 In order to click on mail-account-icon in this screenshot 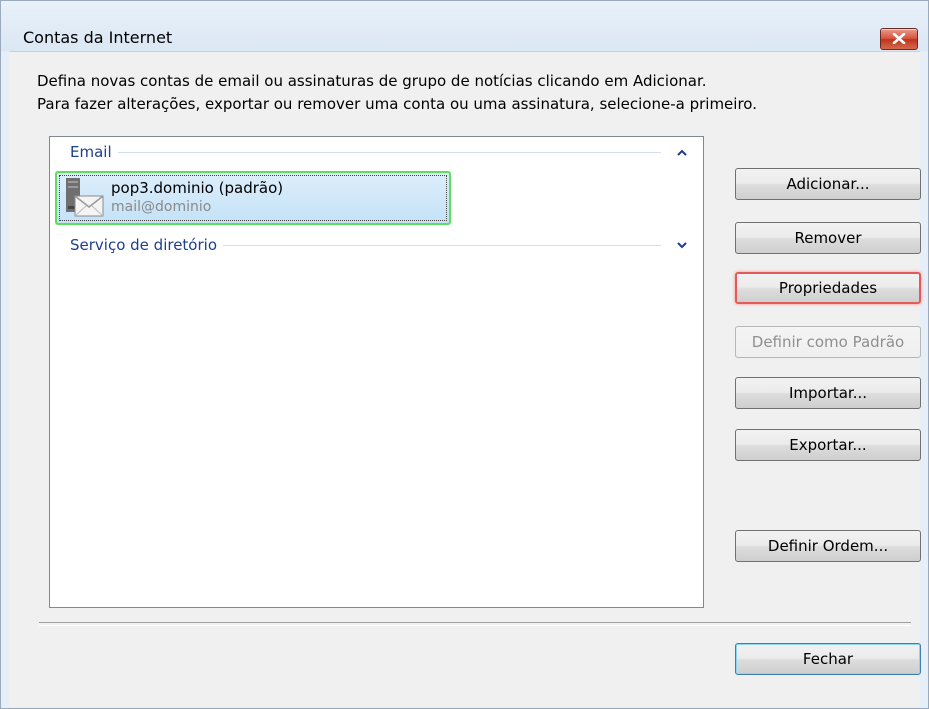, I will do `click(85, 197)`.